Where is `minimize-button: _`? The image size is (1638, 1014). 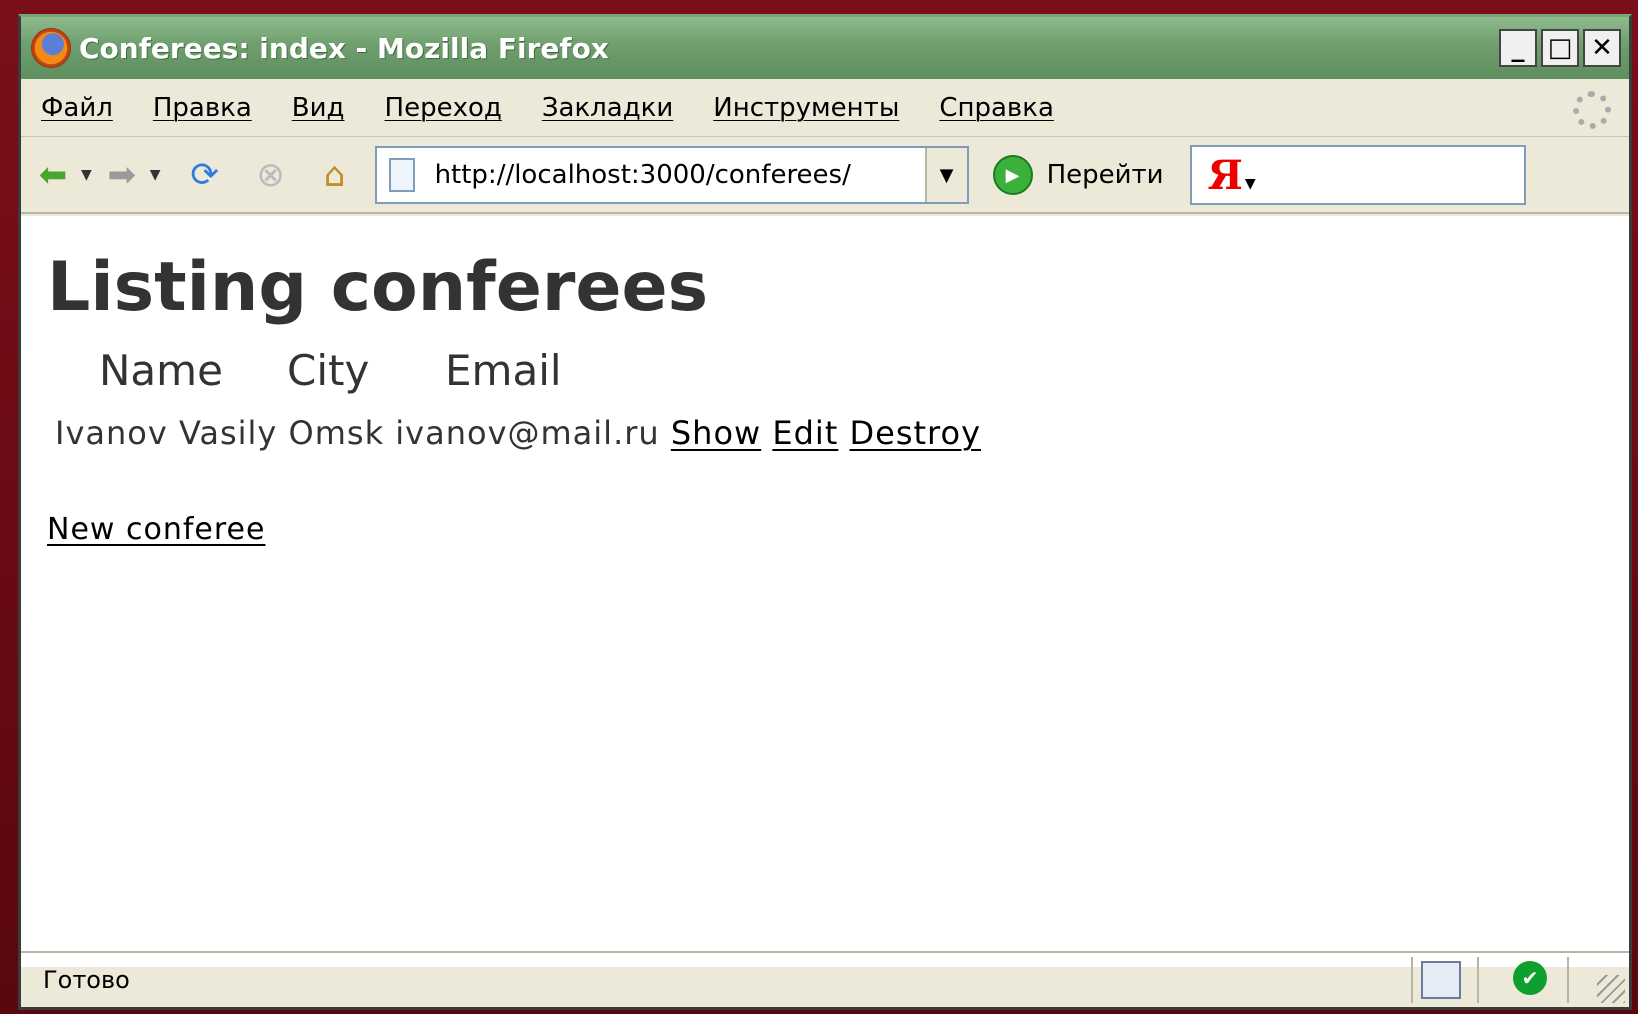
minimize-button: _ is located at coordinates (1518, 48).